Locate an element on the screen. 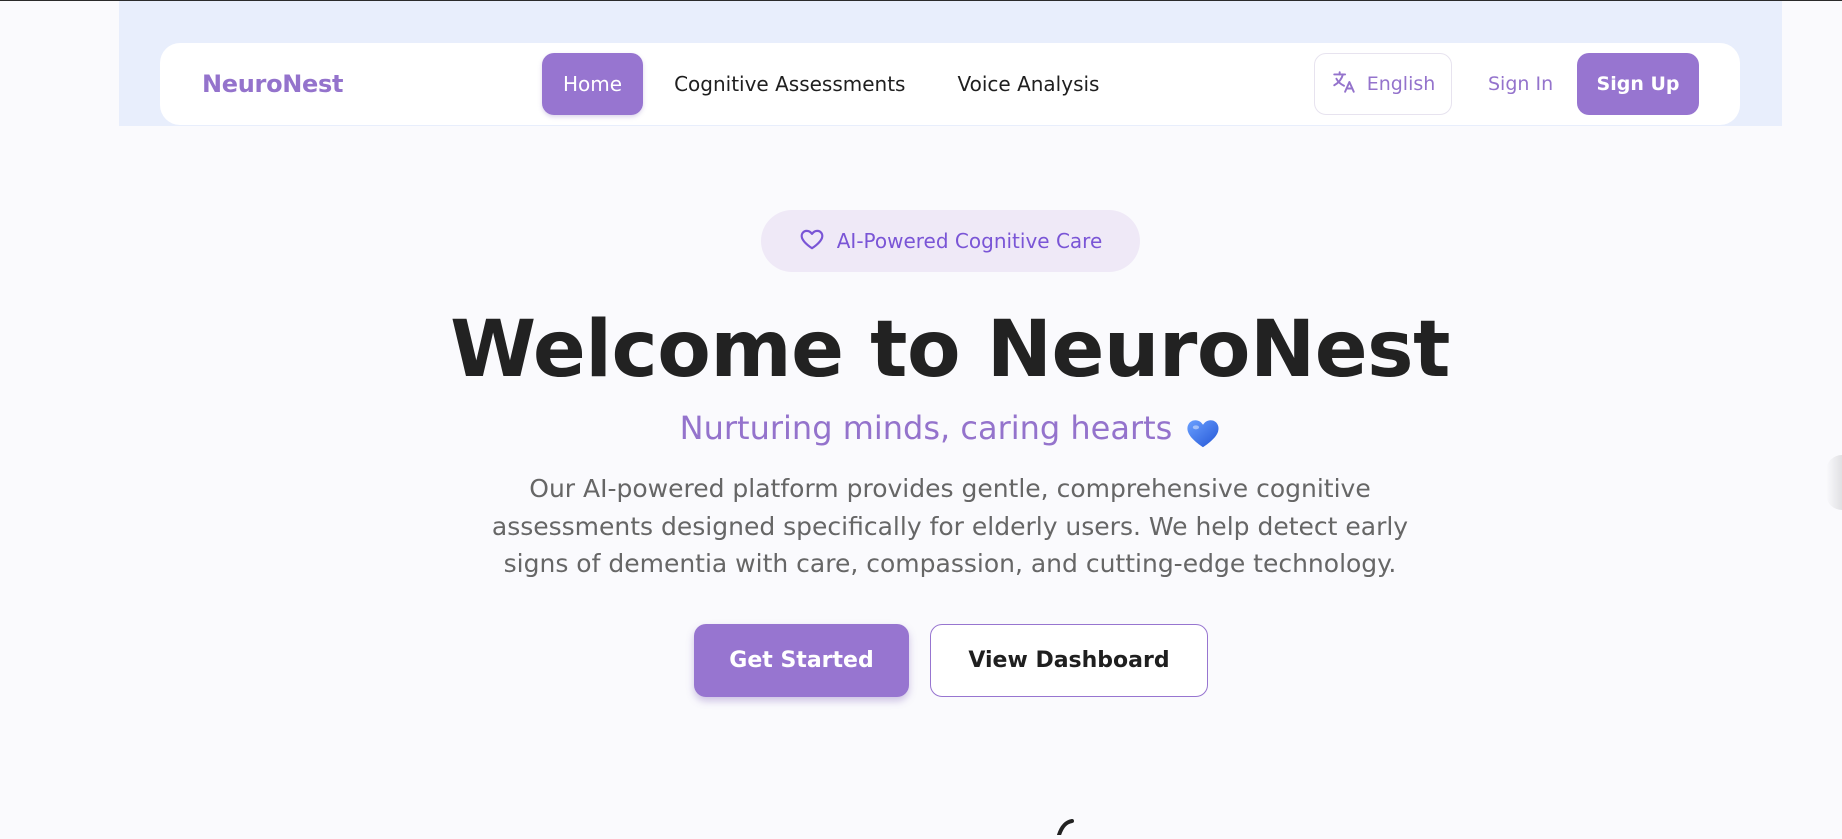  hero-badge-label: AI-Powered Cognitive Care is located at coordinates (969, 241).